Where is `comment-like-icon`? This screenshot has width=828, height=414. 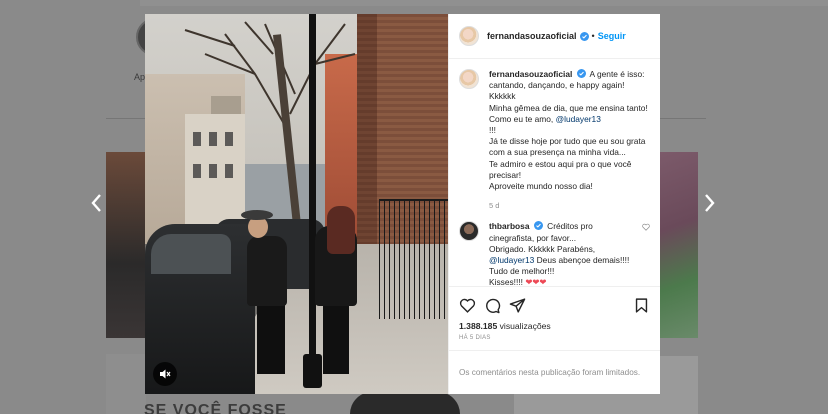
comment-like-icon is located at coordinates (646, 227).